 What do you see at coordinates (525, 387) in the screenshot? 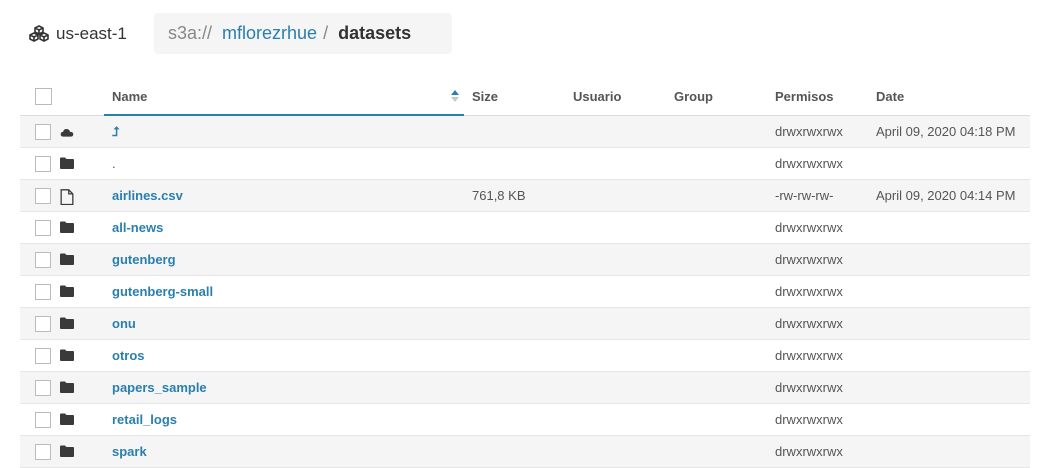
I see `table-row: papers_sample drwxrwxrwx` at bounding box center [525, 387].